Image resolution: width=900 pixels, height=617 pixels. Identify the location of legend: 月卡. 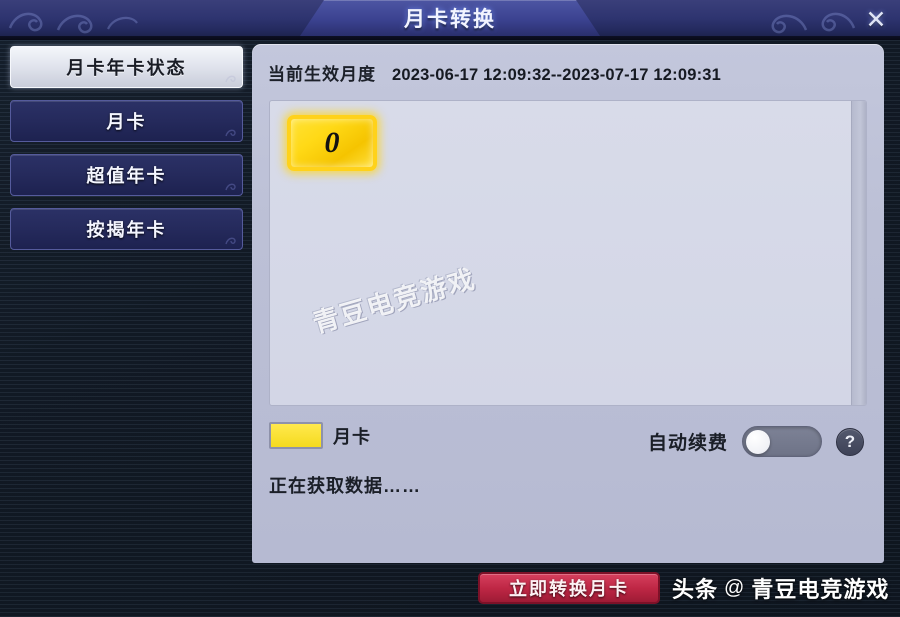
(320, 435).